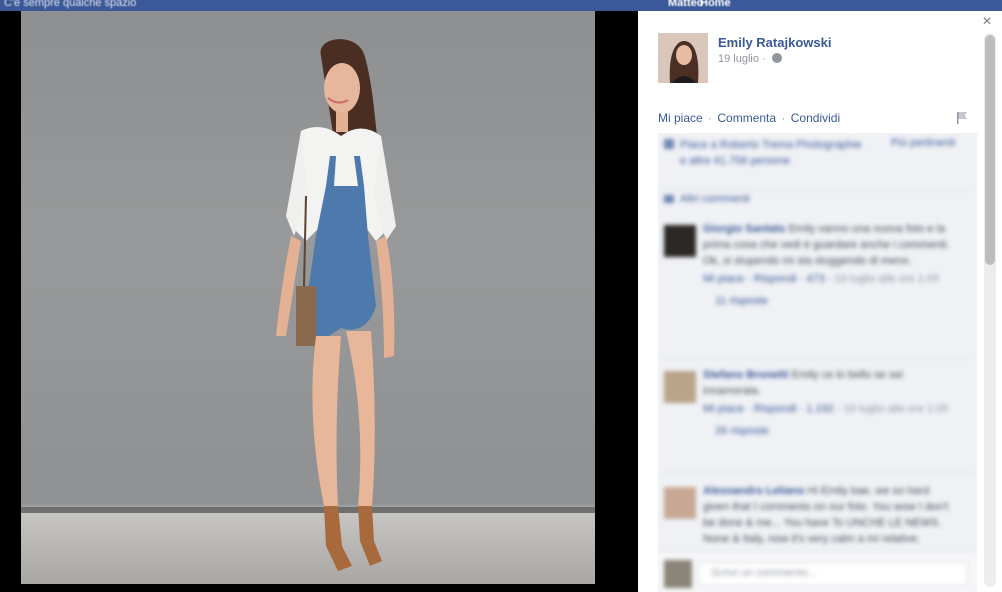 This screenshot has height=592, width=1002. What do you see at coordinates (336, 305) in the screenshot?
I see `woman-figure` at bounding box center [336, 305].